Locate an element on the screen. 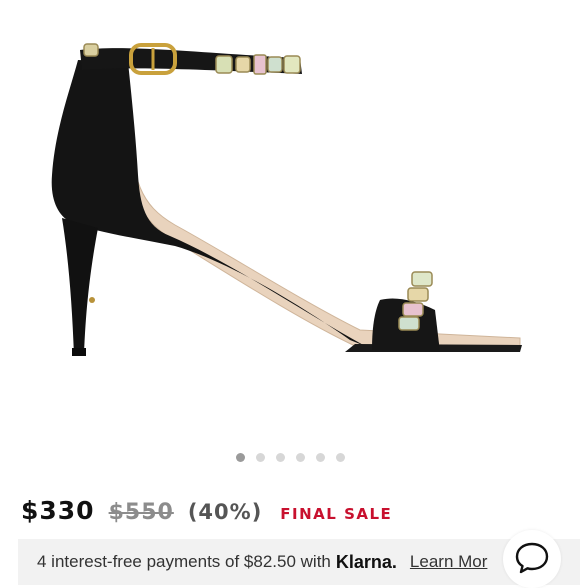 Image resolution: width=580 pixels, height=588 pixels. discount-percent: (40%) is located at coordinates (225, 512).